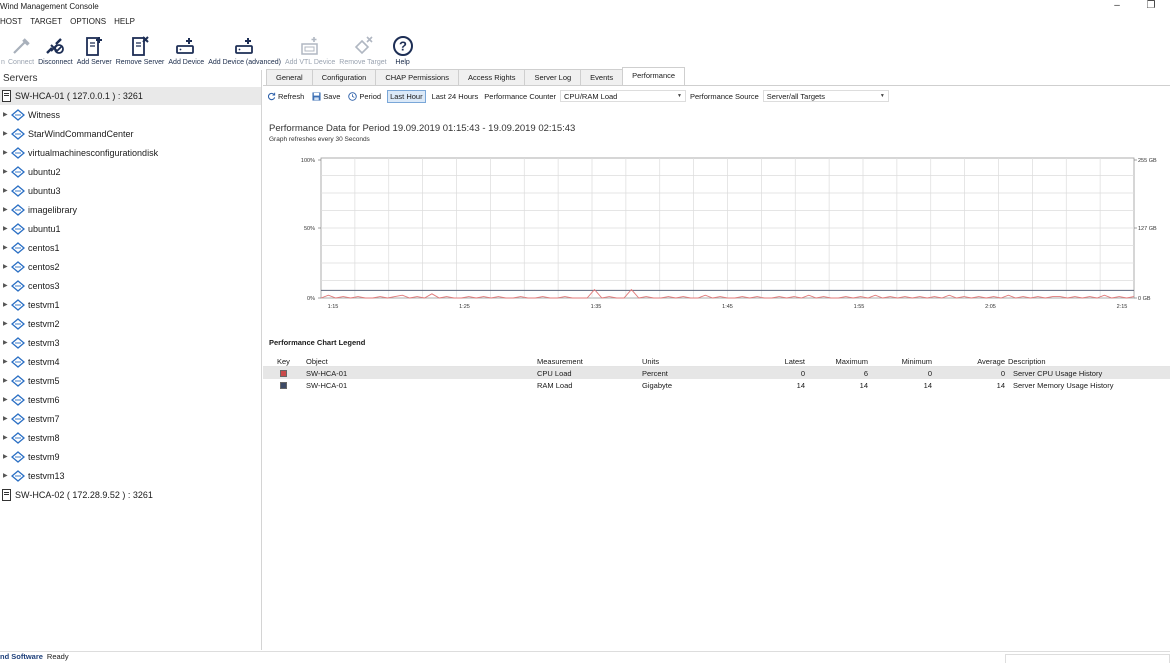 Image resolution: width=1170 pixels, height=663 pixels. I want to click on disconnect-button: Disconnect, so click(55, 48).